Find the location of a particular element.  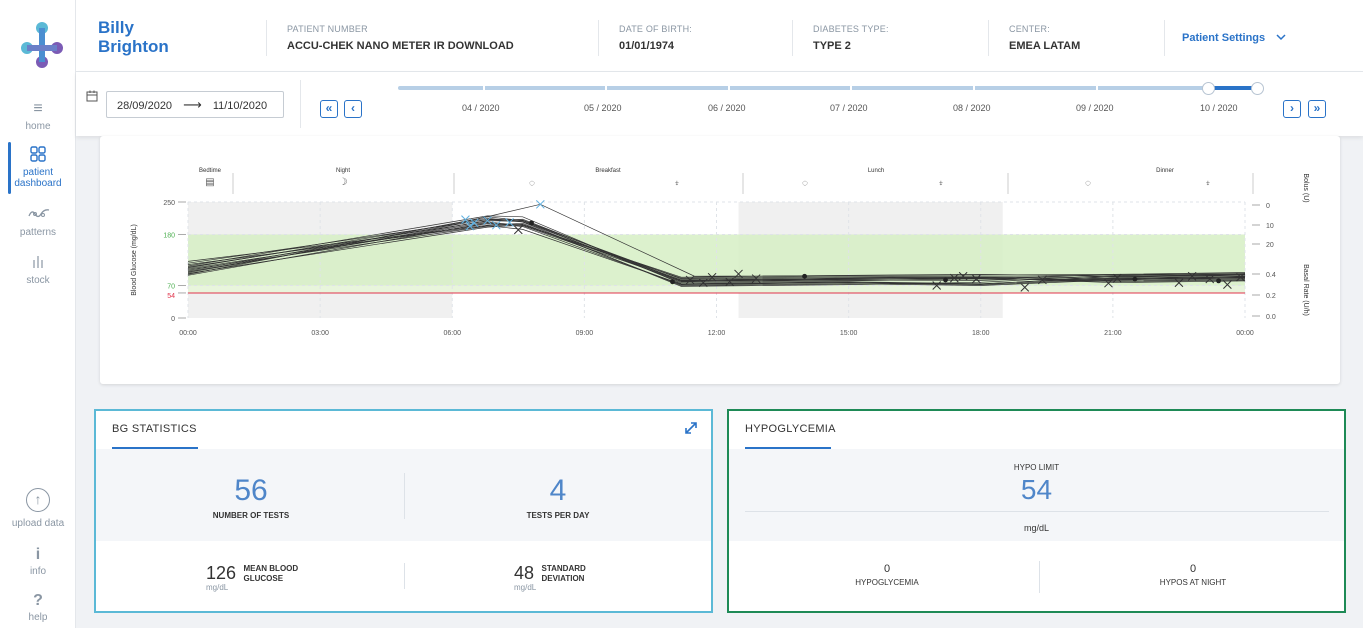

hypo-limit-unit: mg/dL is located at coordinates (1036, 528).